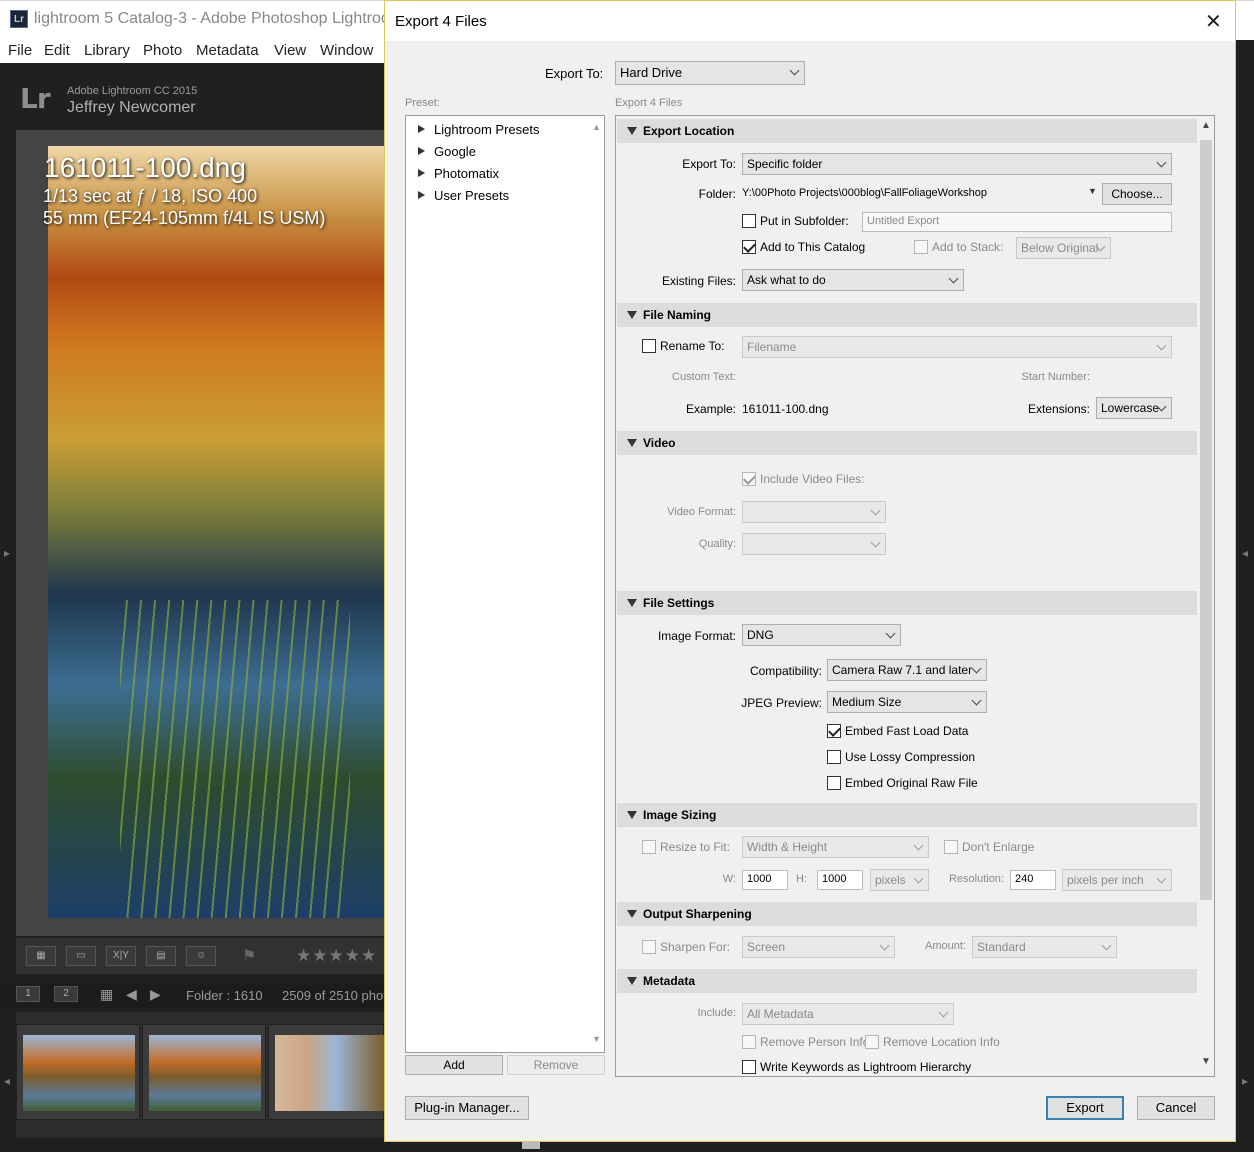  Describe the element at coordinates (454, 1065) in the screenshot. I see `add-preset-button: Add` at that location.